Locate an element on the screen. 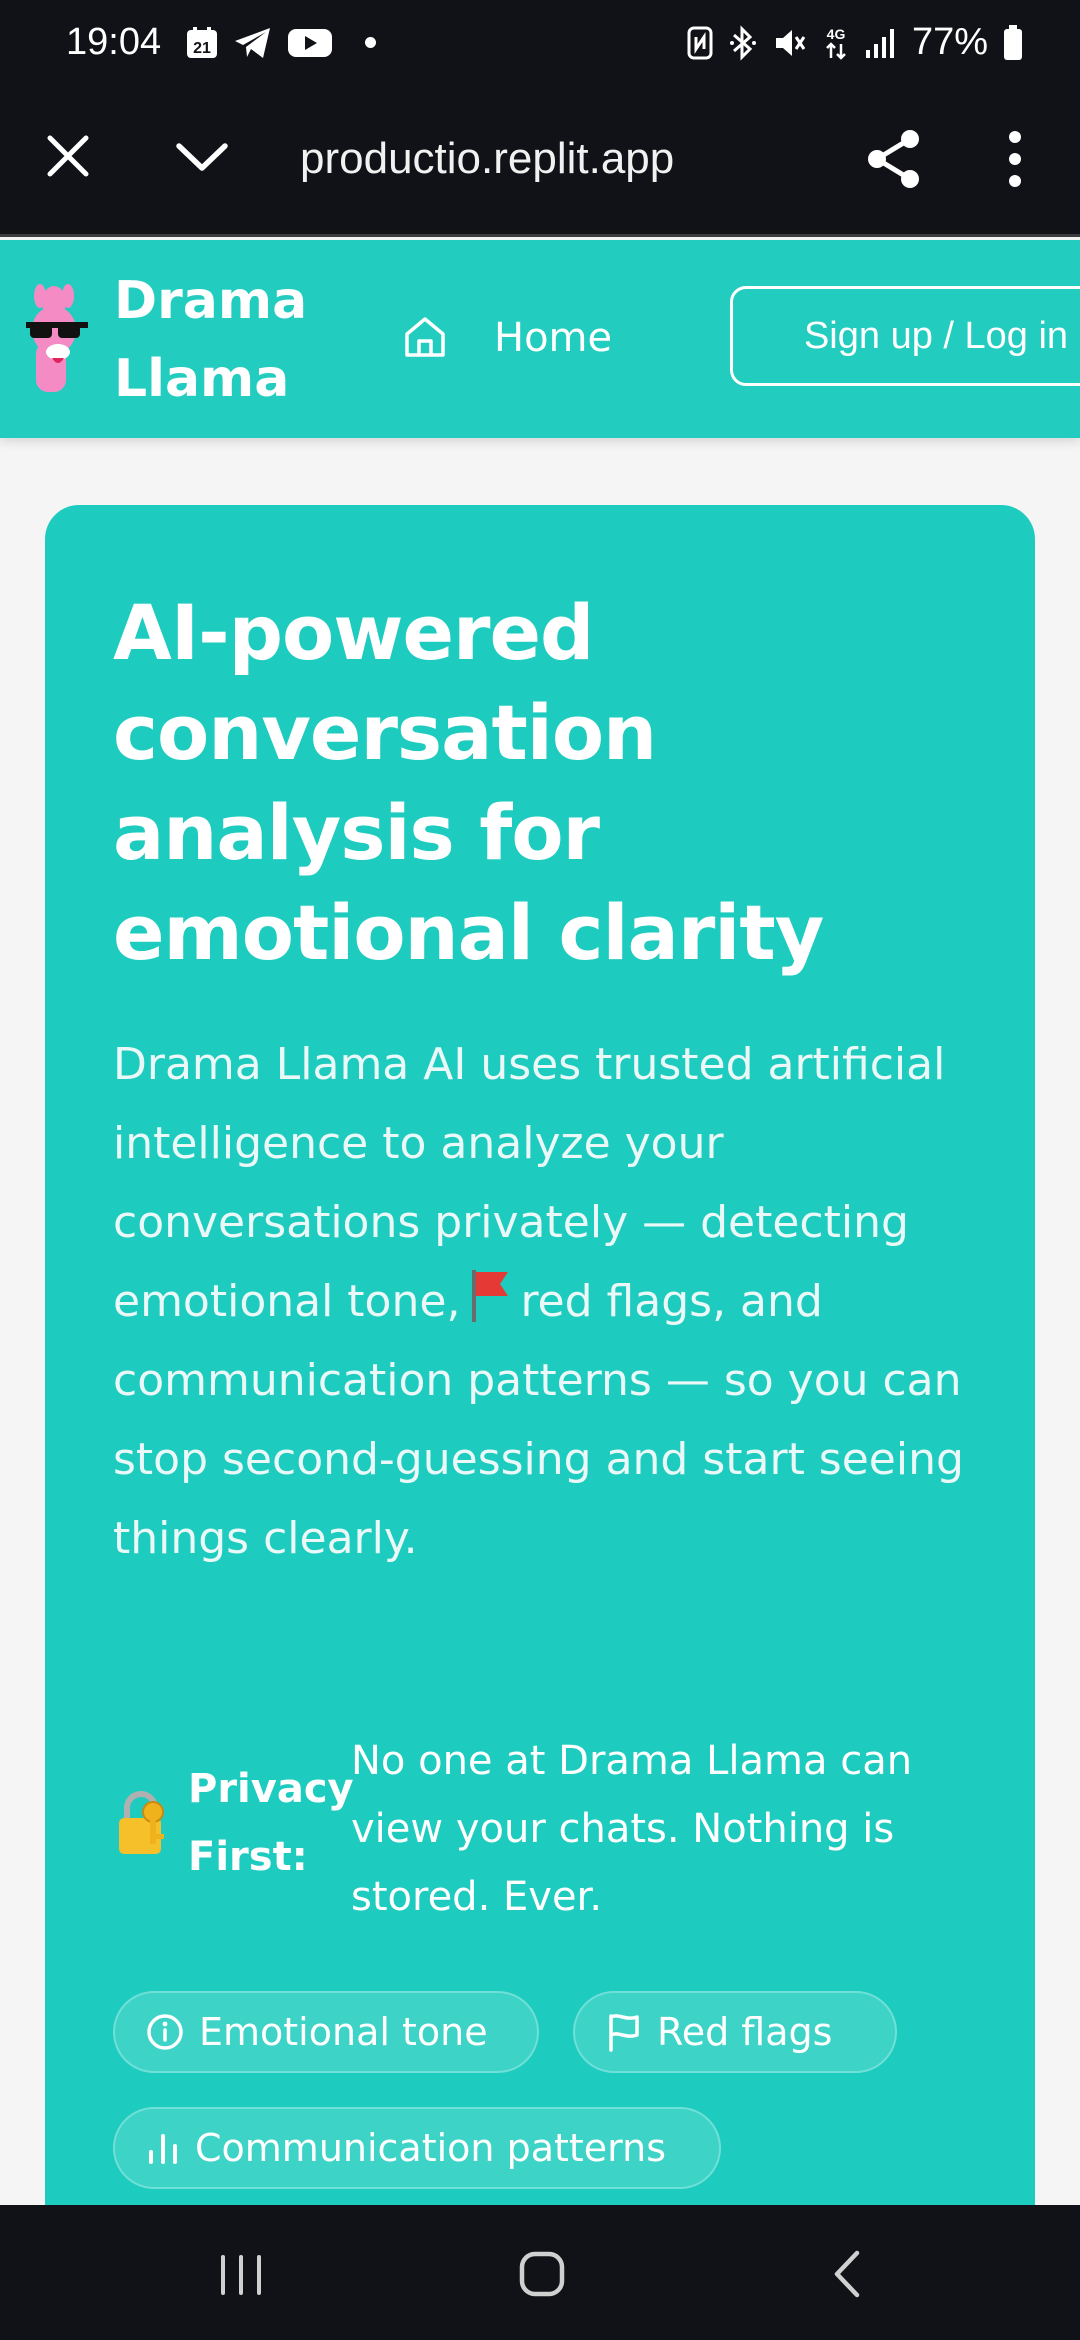 Image resolution: width=1080 pixels, height=2340 pixels. youtube-icon is located at coordinates (310, 43).